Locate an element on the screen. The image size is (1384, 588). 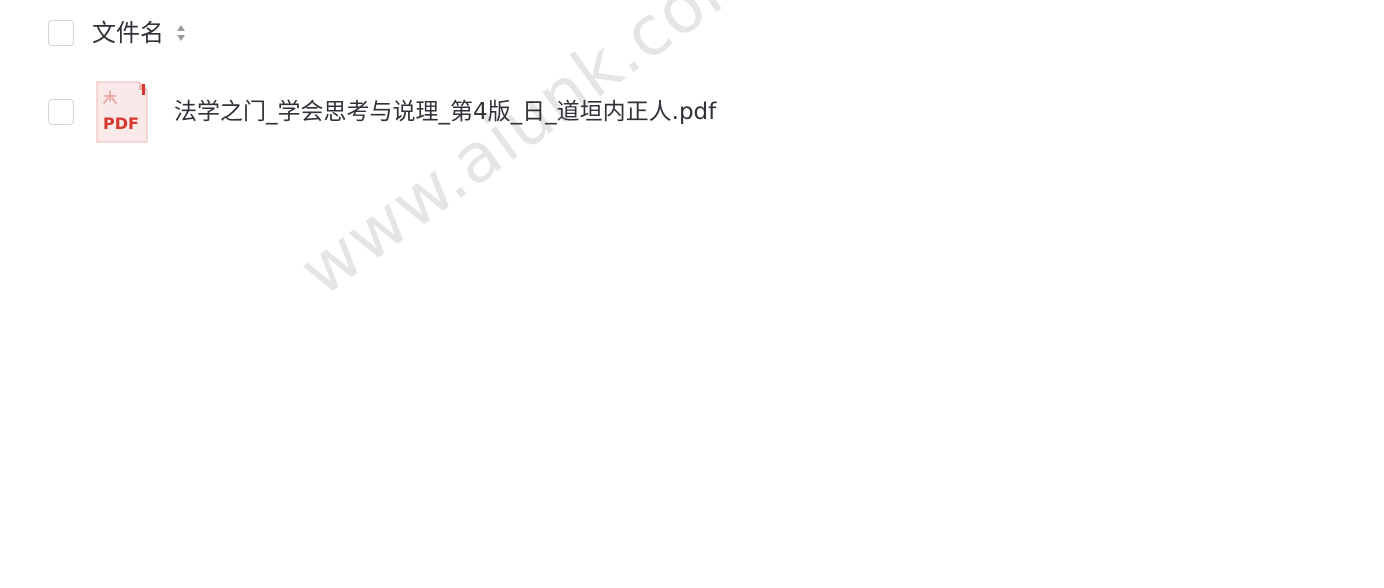
select-all-checkbox is located at coordinates (61, 33).